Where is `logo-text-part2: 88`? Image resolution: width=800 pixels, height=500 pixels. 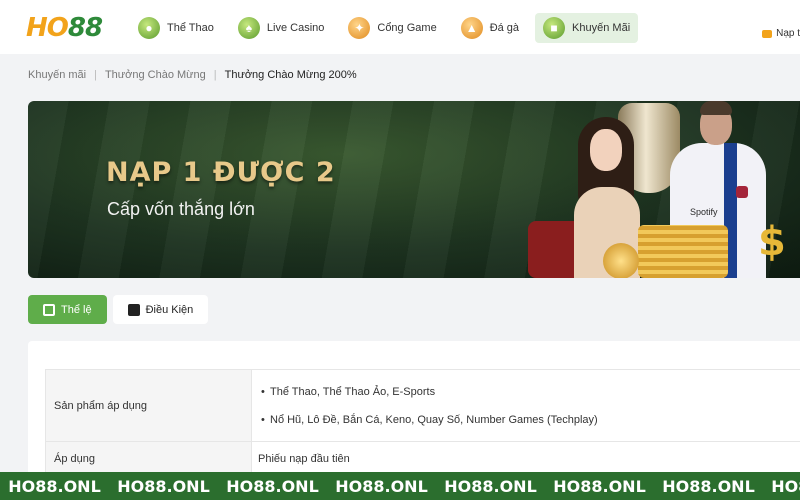 logo-text-part2: 88 is located at coordinates (85, 28).